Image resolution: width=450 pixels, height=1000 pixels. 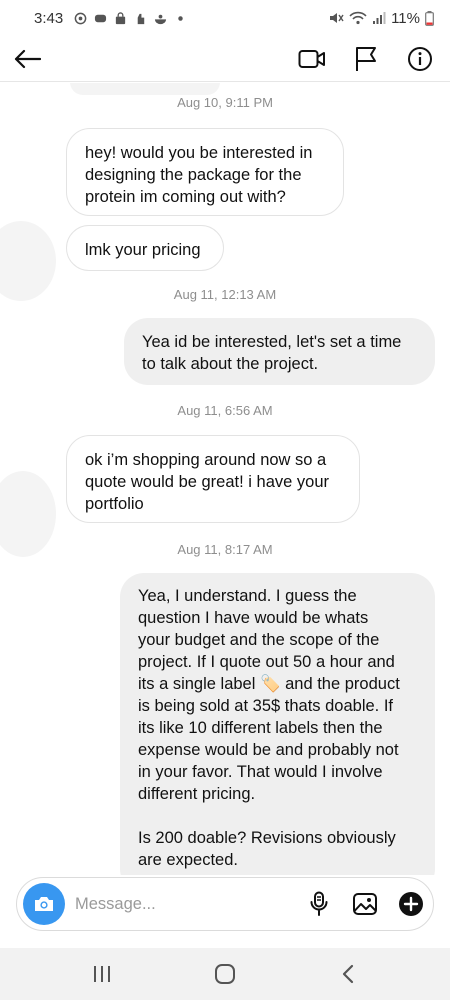 What do you see at coordinates (185, 197) in the screenshot?
I see `message-line: protein im coming out with?` at bounding box center [185, 197].